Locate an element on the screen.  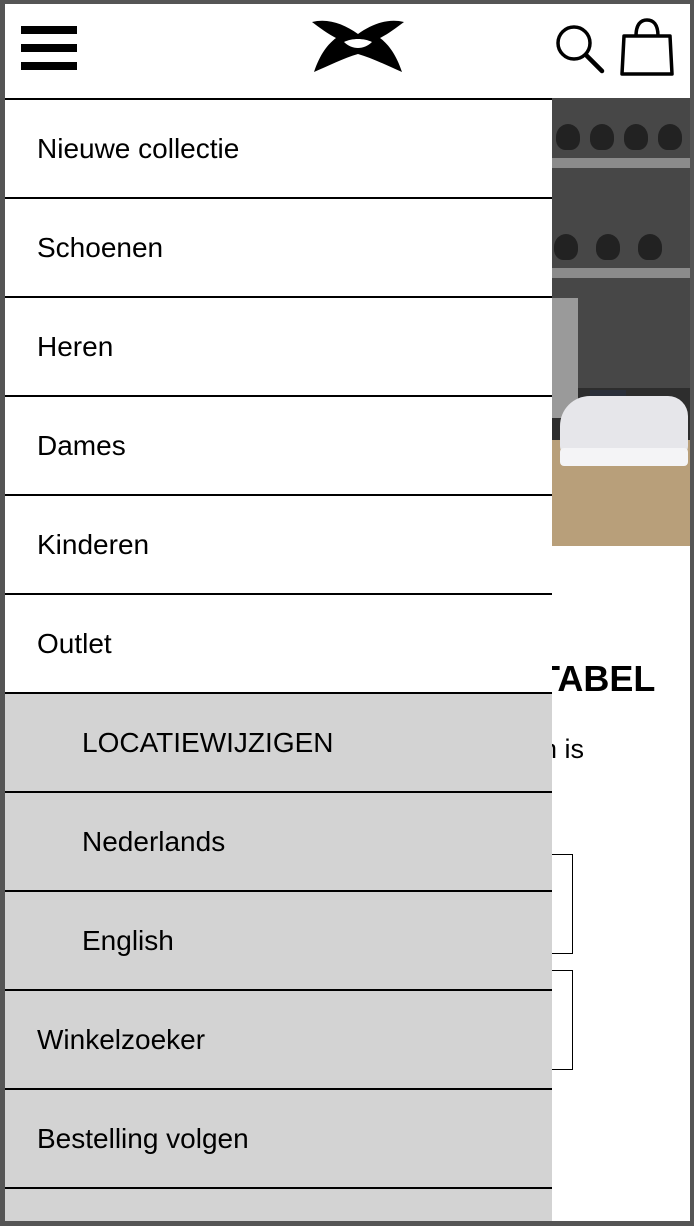
site-header is located at coordinates (347, 51).